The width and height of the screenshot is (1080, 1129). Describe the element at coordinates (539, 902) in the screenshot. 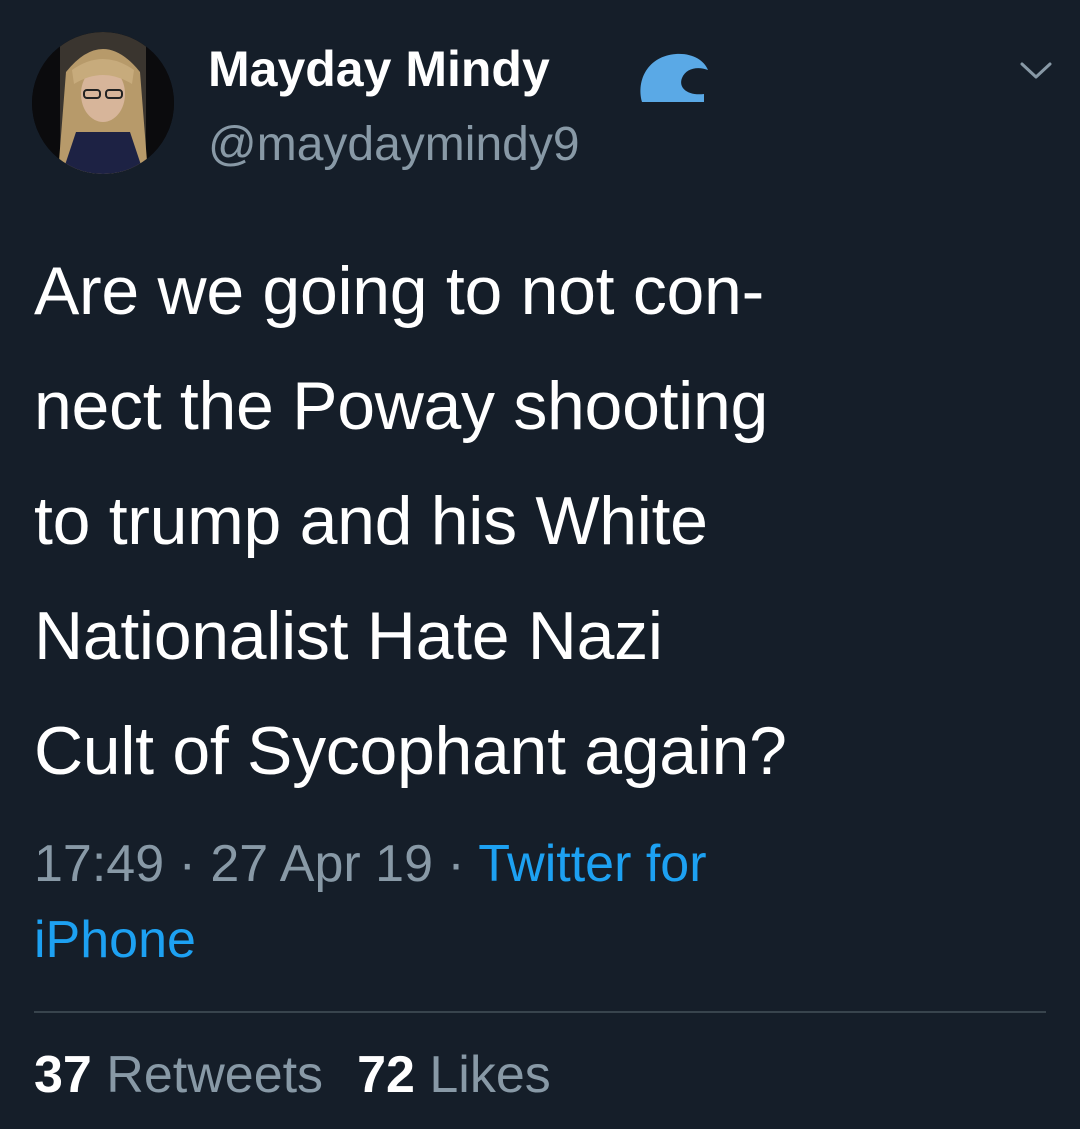

I see `tweet-metadata: 17:49 · 27 Apr 19 · Twitter for iPhone` at that location.